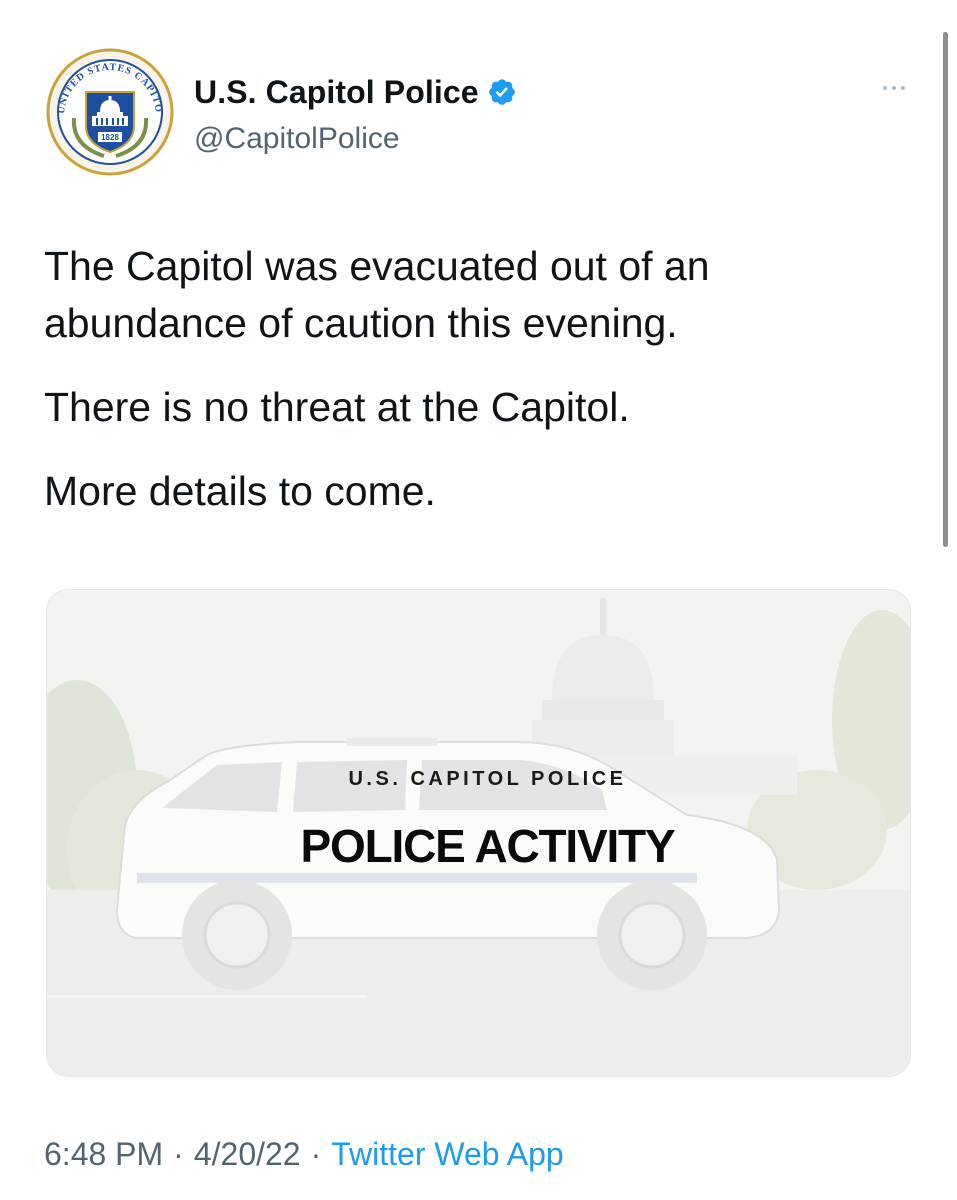 The width and height of the screenshot is (957, 1200). What do you see at coordinates (247, 1154) in the screenshot?
I see `tweet-date: 4/20/22` at bounding box center [247, 1154].